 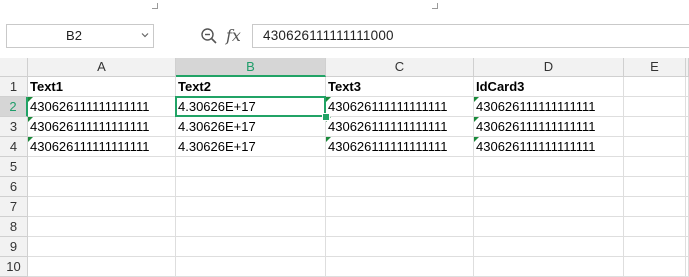 What do you see at coordinates (251, 167) in the screenshot?
I see `cell-b5` at bounding box center [251, 167].